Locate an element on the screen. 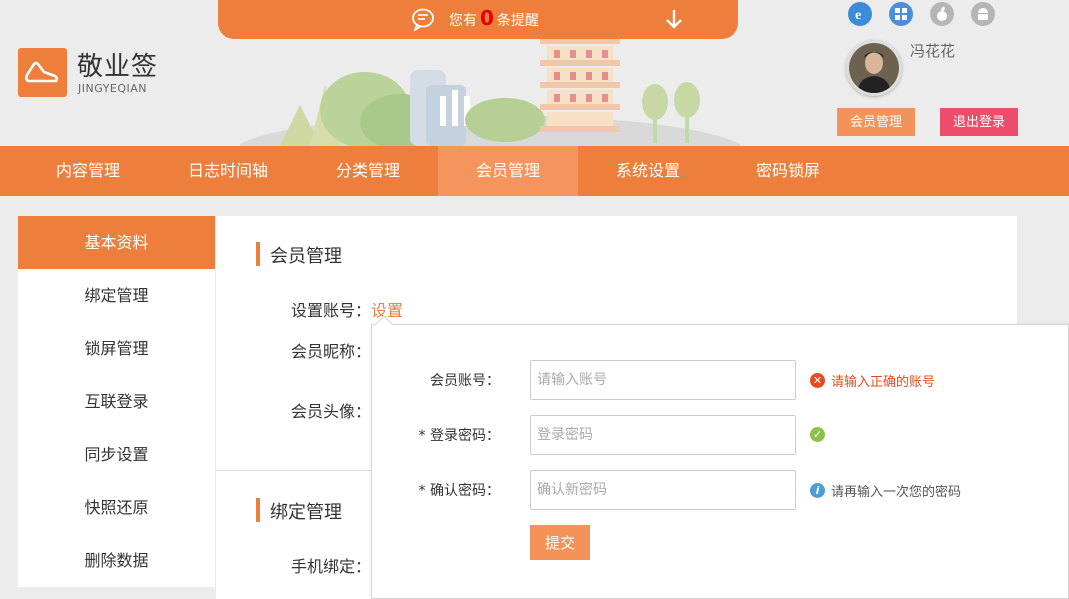 This screenshot has height=599, width=1069. avatar-image is located at coordinates (874, 68).